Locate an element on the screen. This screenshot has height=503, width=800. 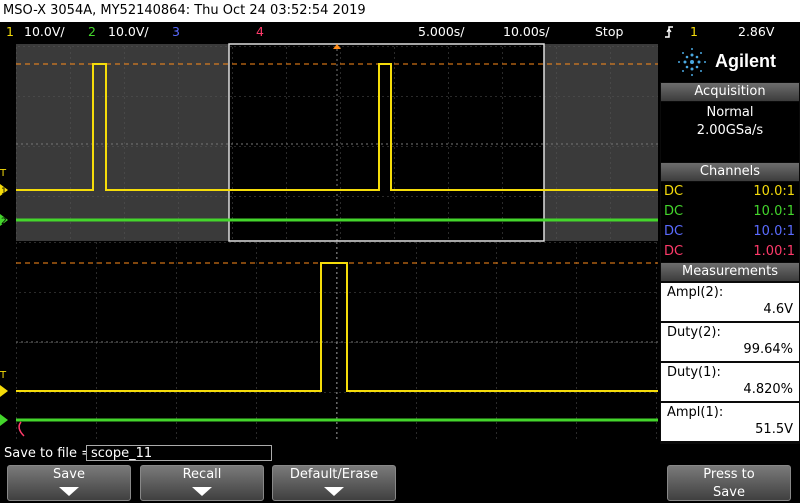
measurement-2: Duty(2): 99.64% is located at coordinates (730, 342).